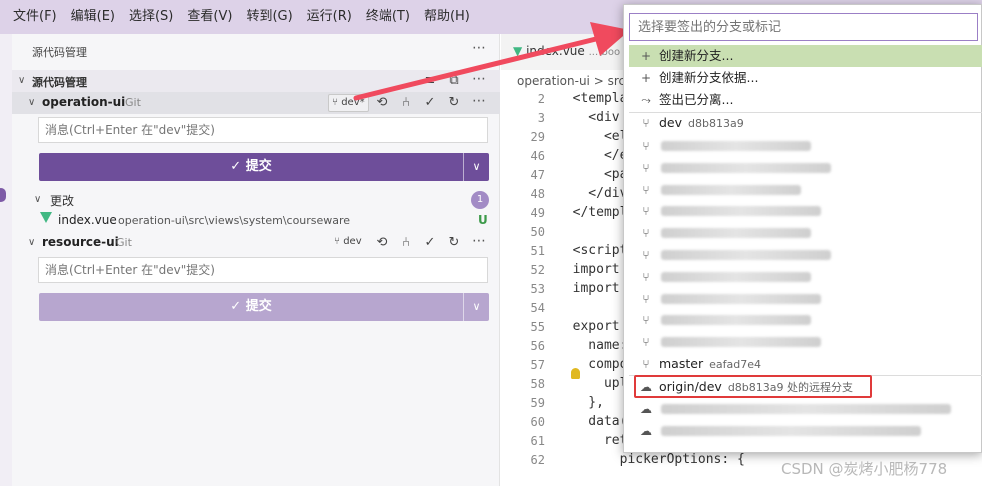 This screenshot has width=982, height=486. What do you see at coordinates (256, 200) in the screenshot?
I see `changes-header: ∨ 更改 1` at bounding box center [256, 200].